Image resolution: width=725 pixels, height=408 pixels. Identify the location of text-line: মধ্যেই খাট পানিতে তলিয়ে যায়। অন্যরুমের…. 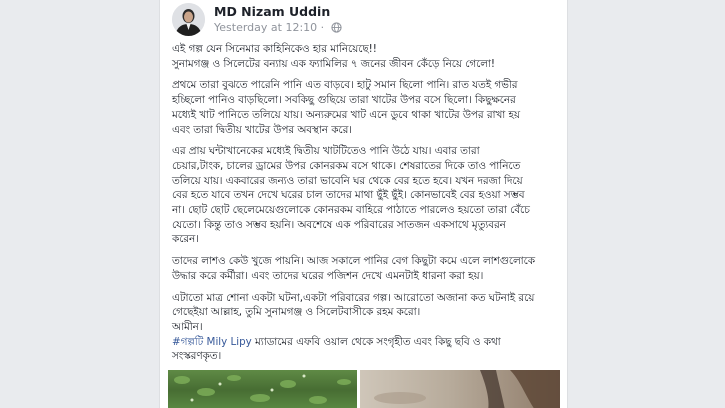
(346, 114).